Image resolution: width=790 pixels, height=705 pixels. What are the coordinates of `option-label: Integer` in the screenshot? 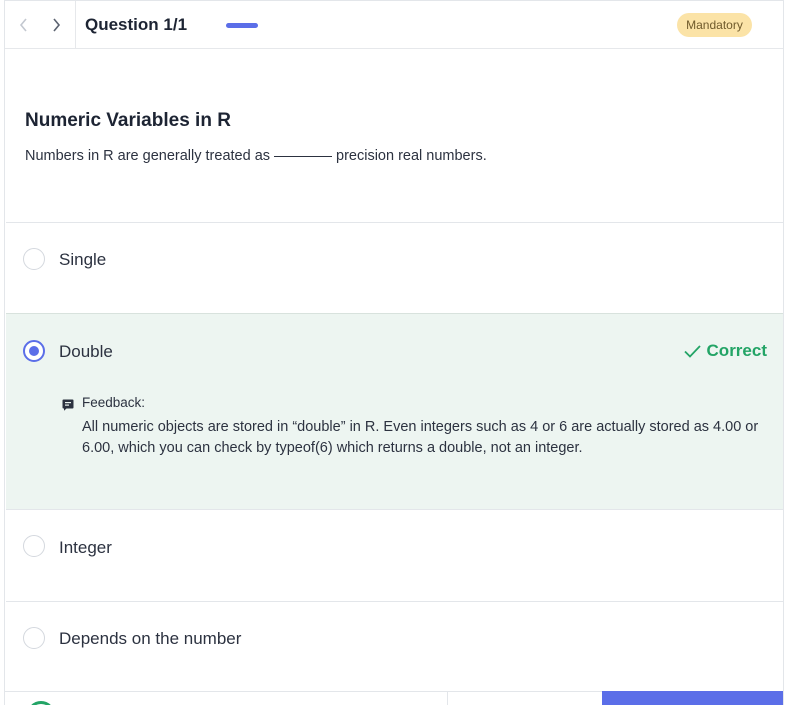 It's located at (85, 547).